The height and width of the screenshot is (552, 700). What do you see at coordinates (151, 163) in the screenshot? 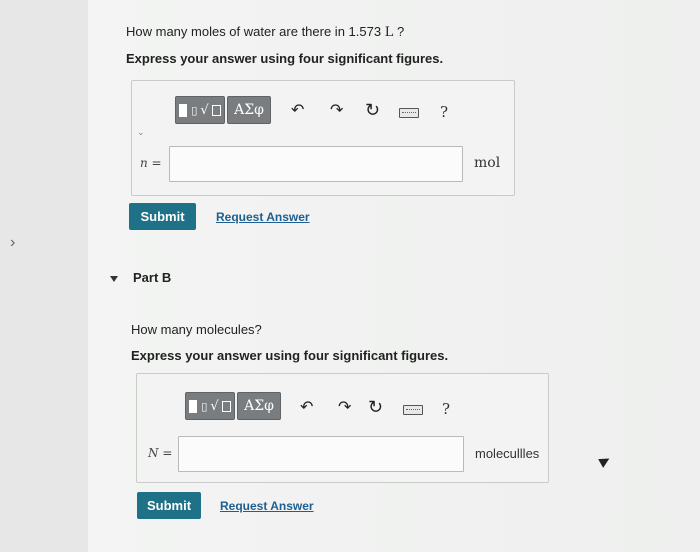
I see `part-a-variable-label: n =` at bounding box center [151, 163].